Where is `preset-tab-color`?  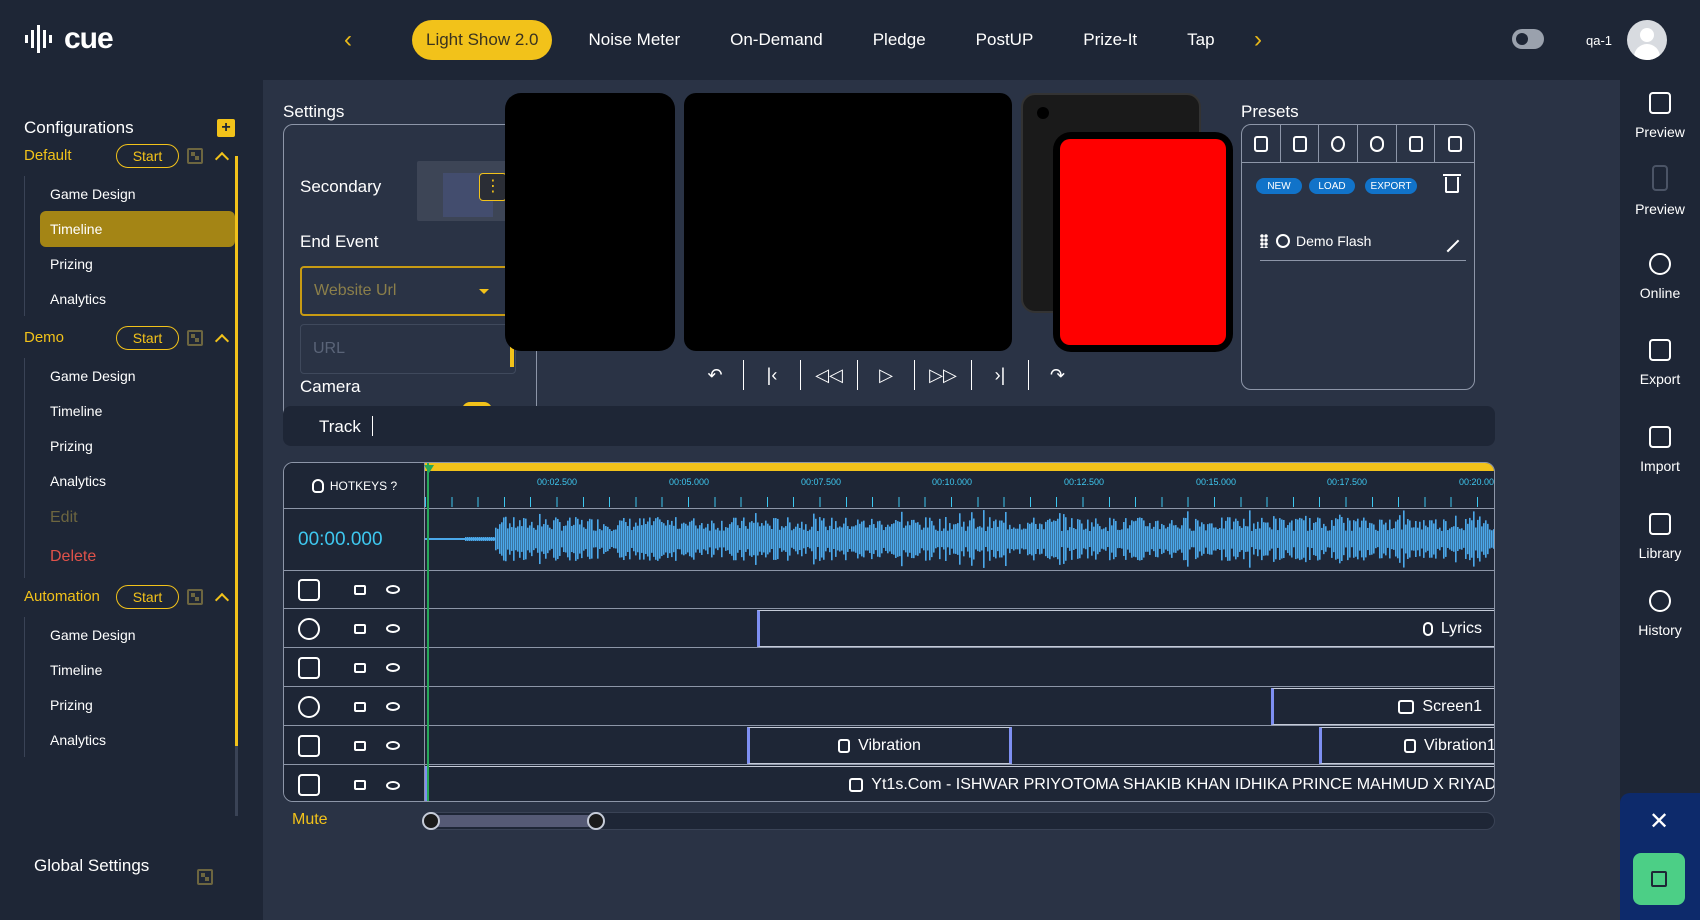 preset-tab-color is located at coordinates (1339, 144).